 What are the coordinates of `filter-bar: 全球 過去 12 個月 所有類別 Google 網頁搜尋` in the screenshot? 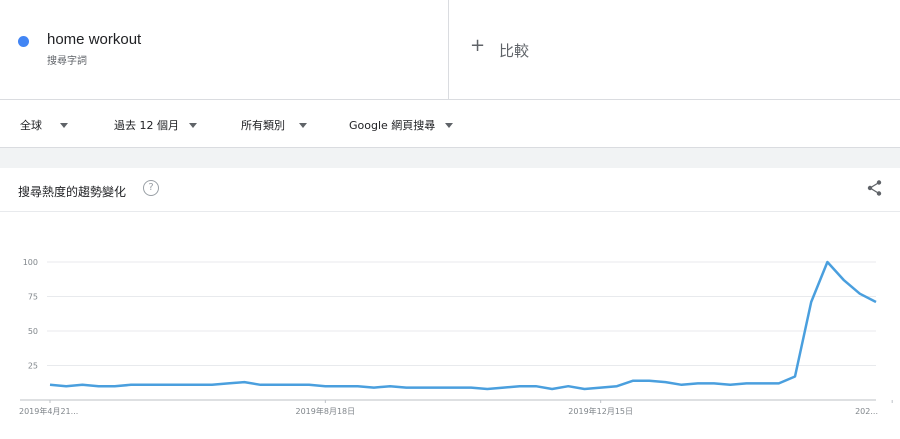 It's located at (450, 124).